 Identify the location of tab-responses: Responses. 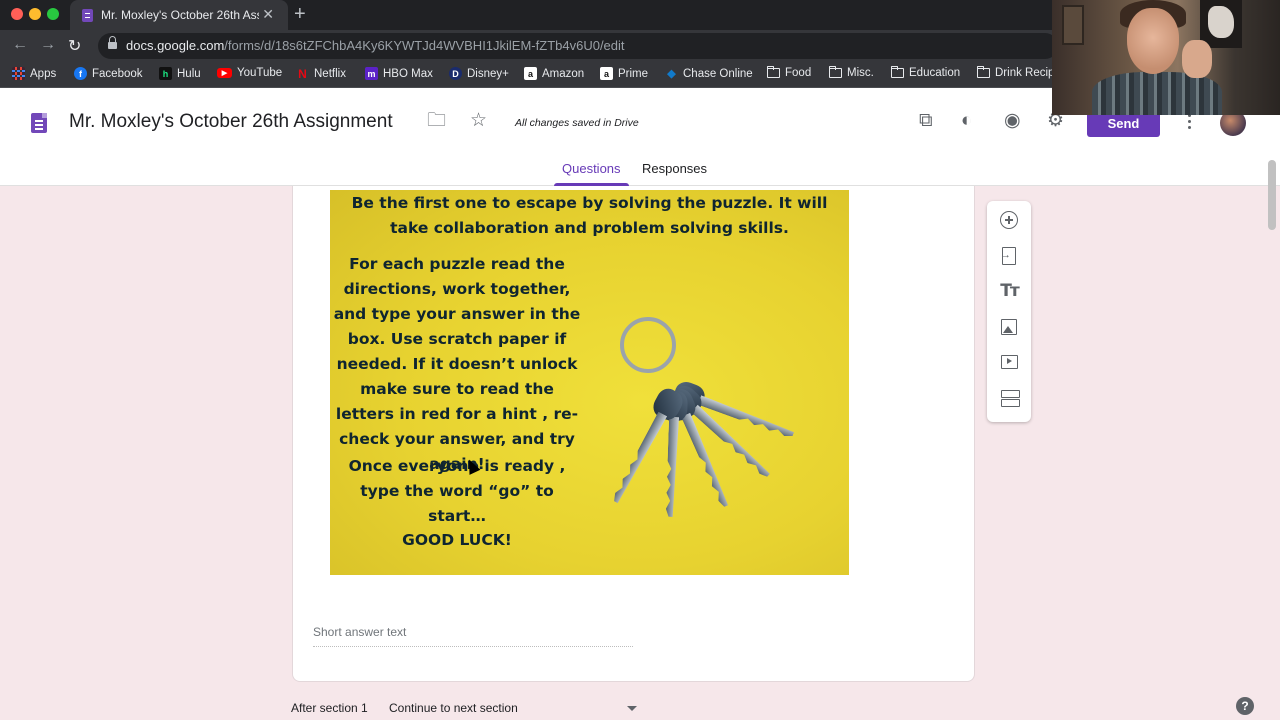
(674, 168).